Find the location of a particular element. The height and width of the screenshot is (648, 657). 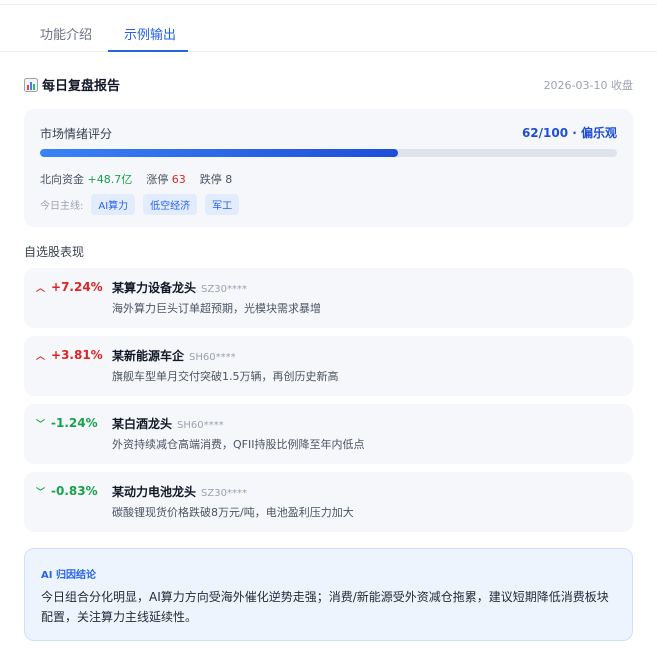

sentiment-progress-fill is located at coordinates (219, 153).